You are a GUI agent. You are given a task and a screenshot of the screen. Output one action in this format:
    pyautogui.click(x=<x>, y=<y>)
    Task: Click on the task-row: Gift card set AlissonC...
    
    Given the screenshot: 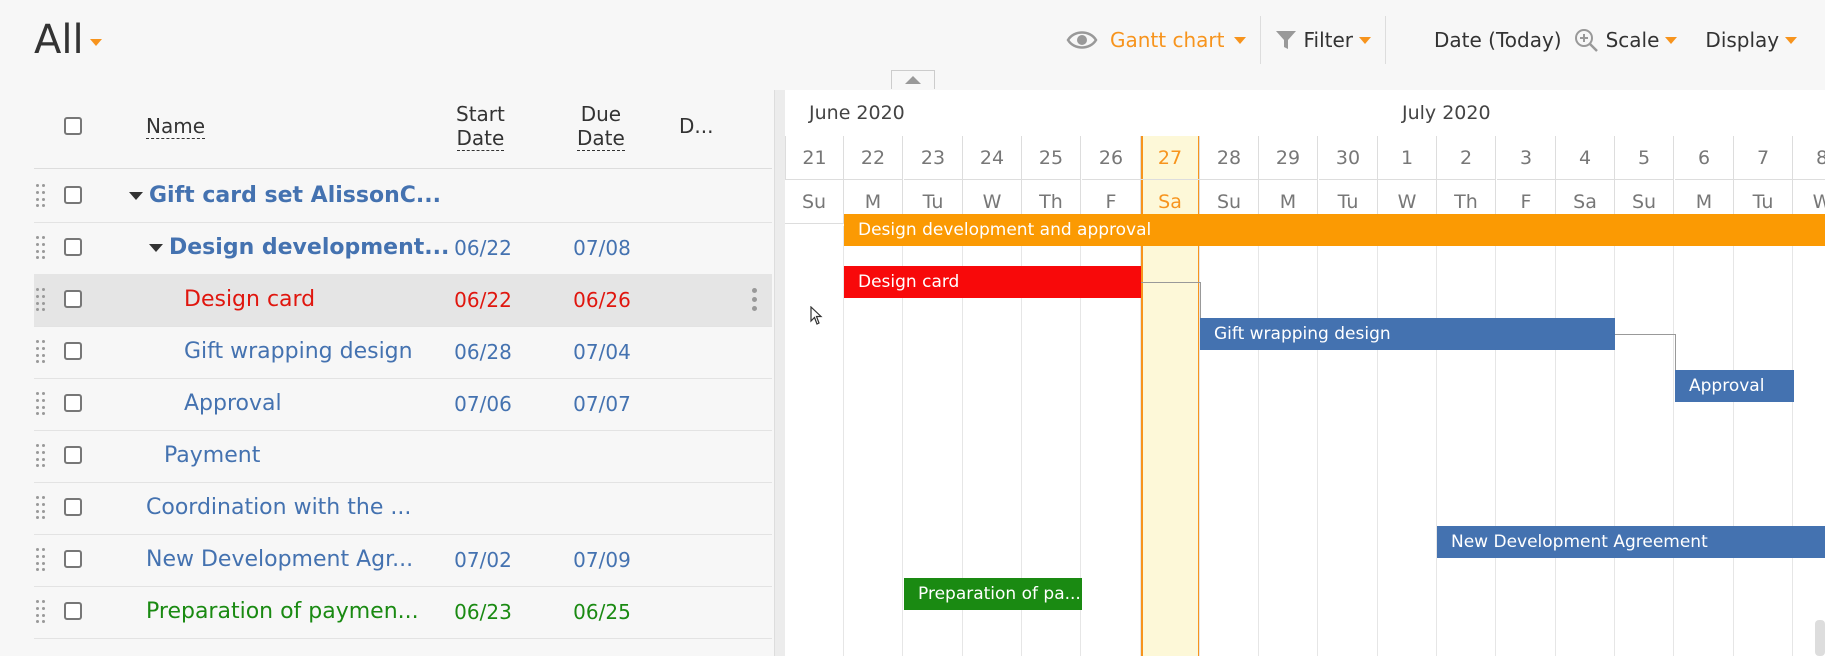 What is the action you would take?
    pyautogui.click(x=403, y=196)
    